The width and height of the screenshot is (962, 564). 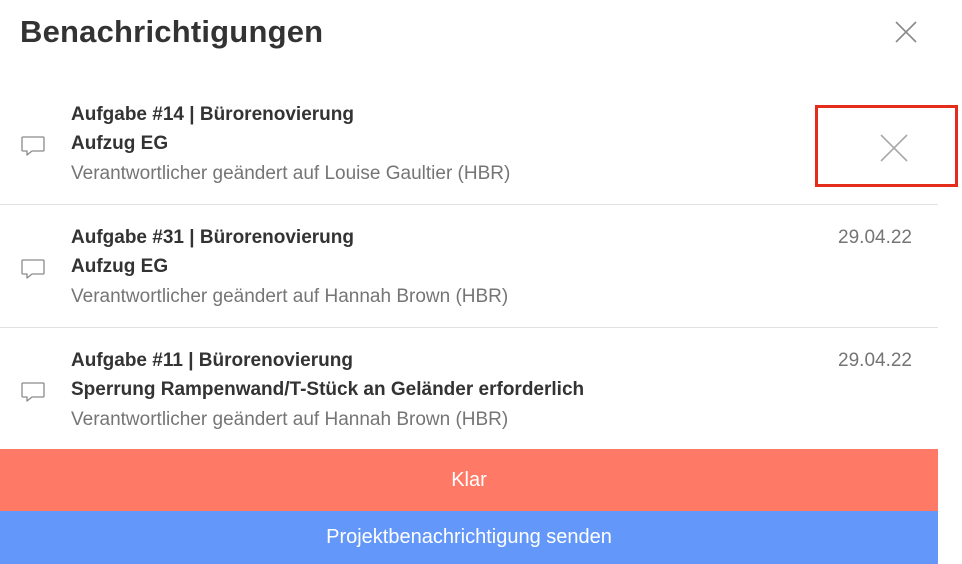 I want to click on send-project-notification-button: Projektbenachrichtigung senden, so click(x=469, y=537).